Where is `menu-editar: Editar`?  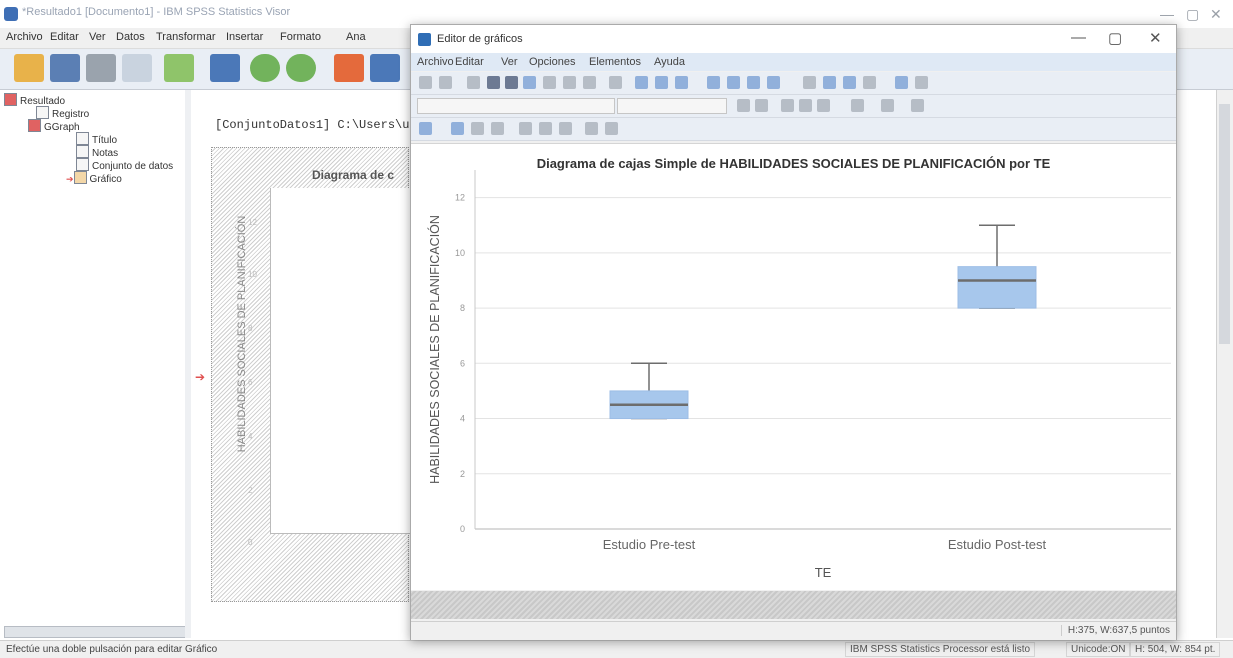
menu-editar: Editar is located at coordinates (64, 37).